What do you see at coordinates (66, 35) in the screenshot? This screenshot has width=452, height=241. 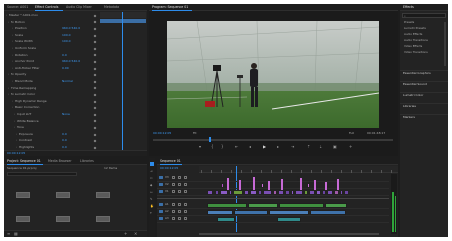 I see `ec-row-value: 100.0` at bounding box center [66, 35].